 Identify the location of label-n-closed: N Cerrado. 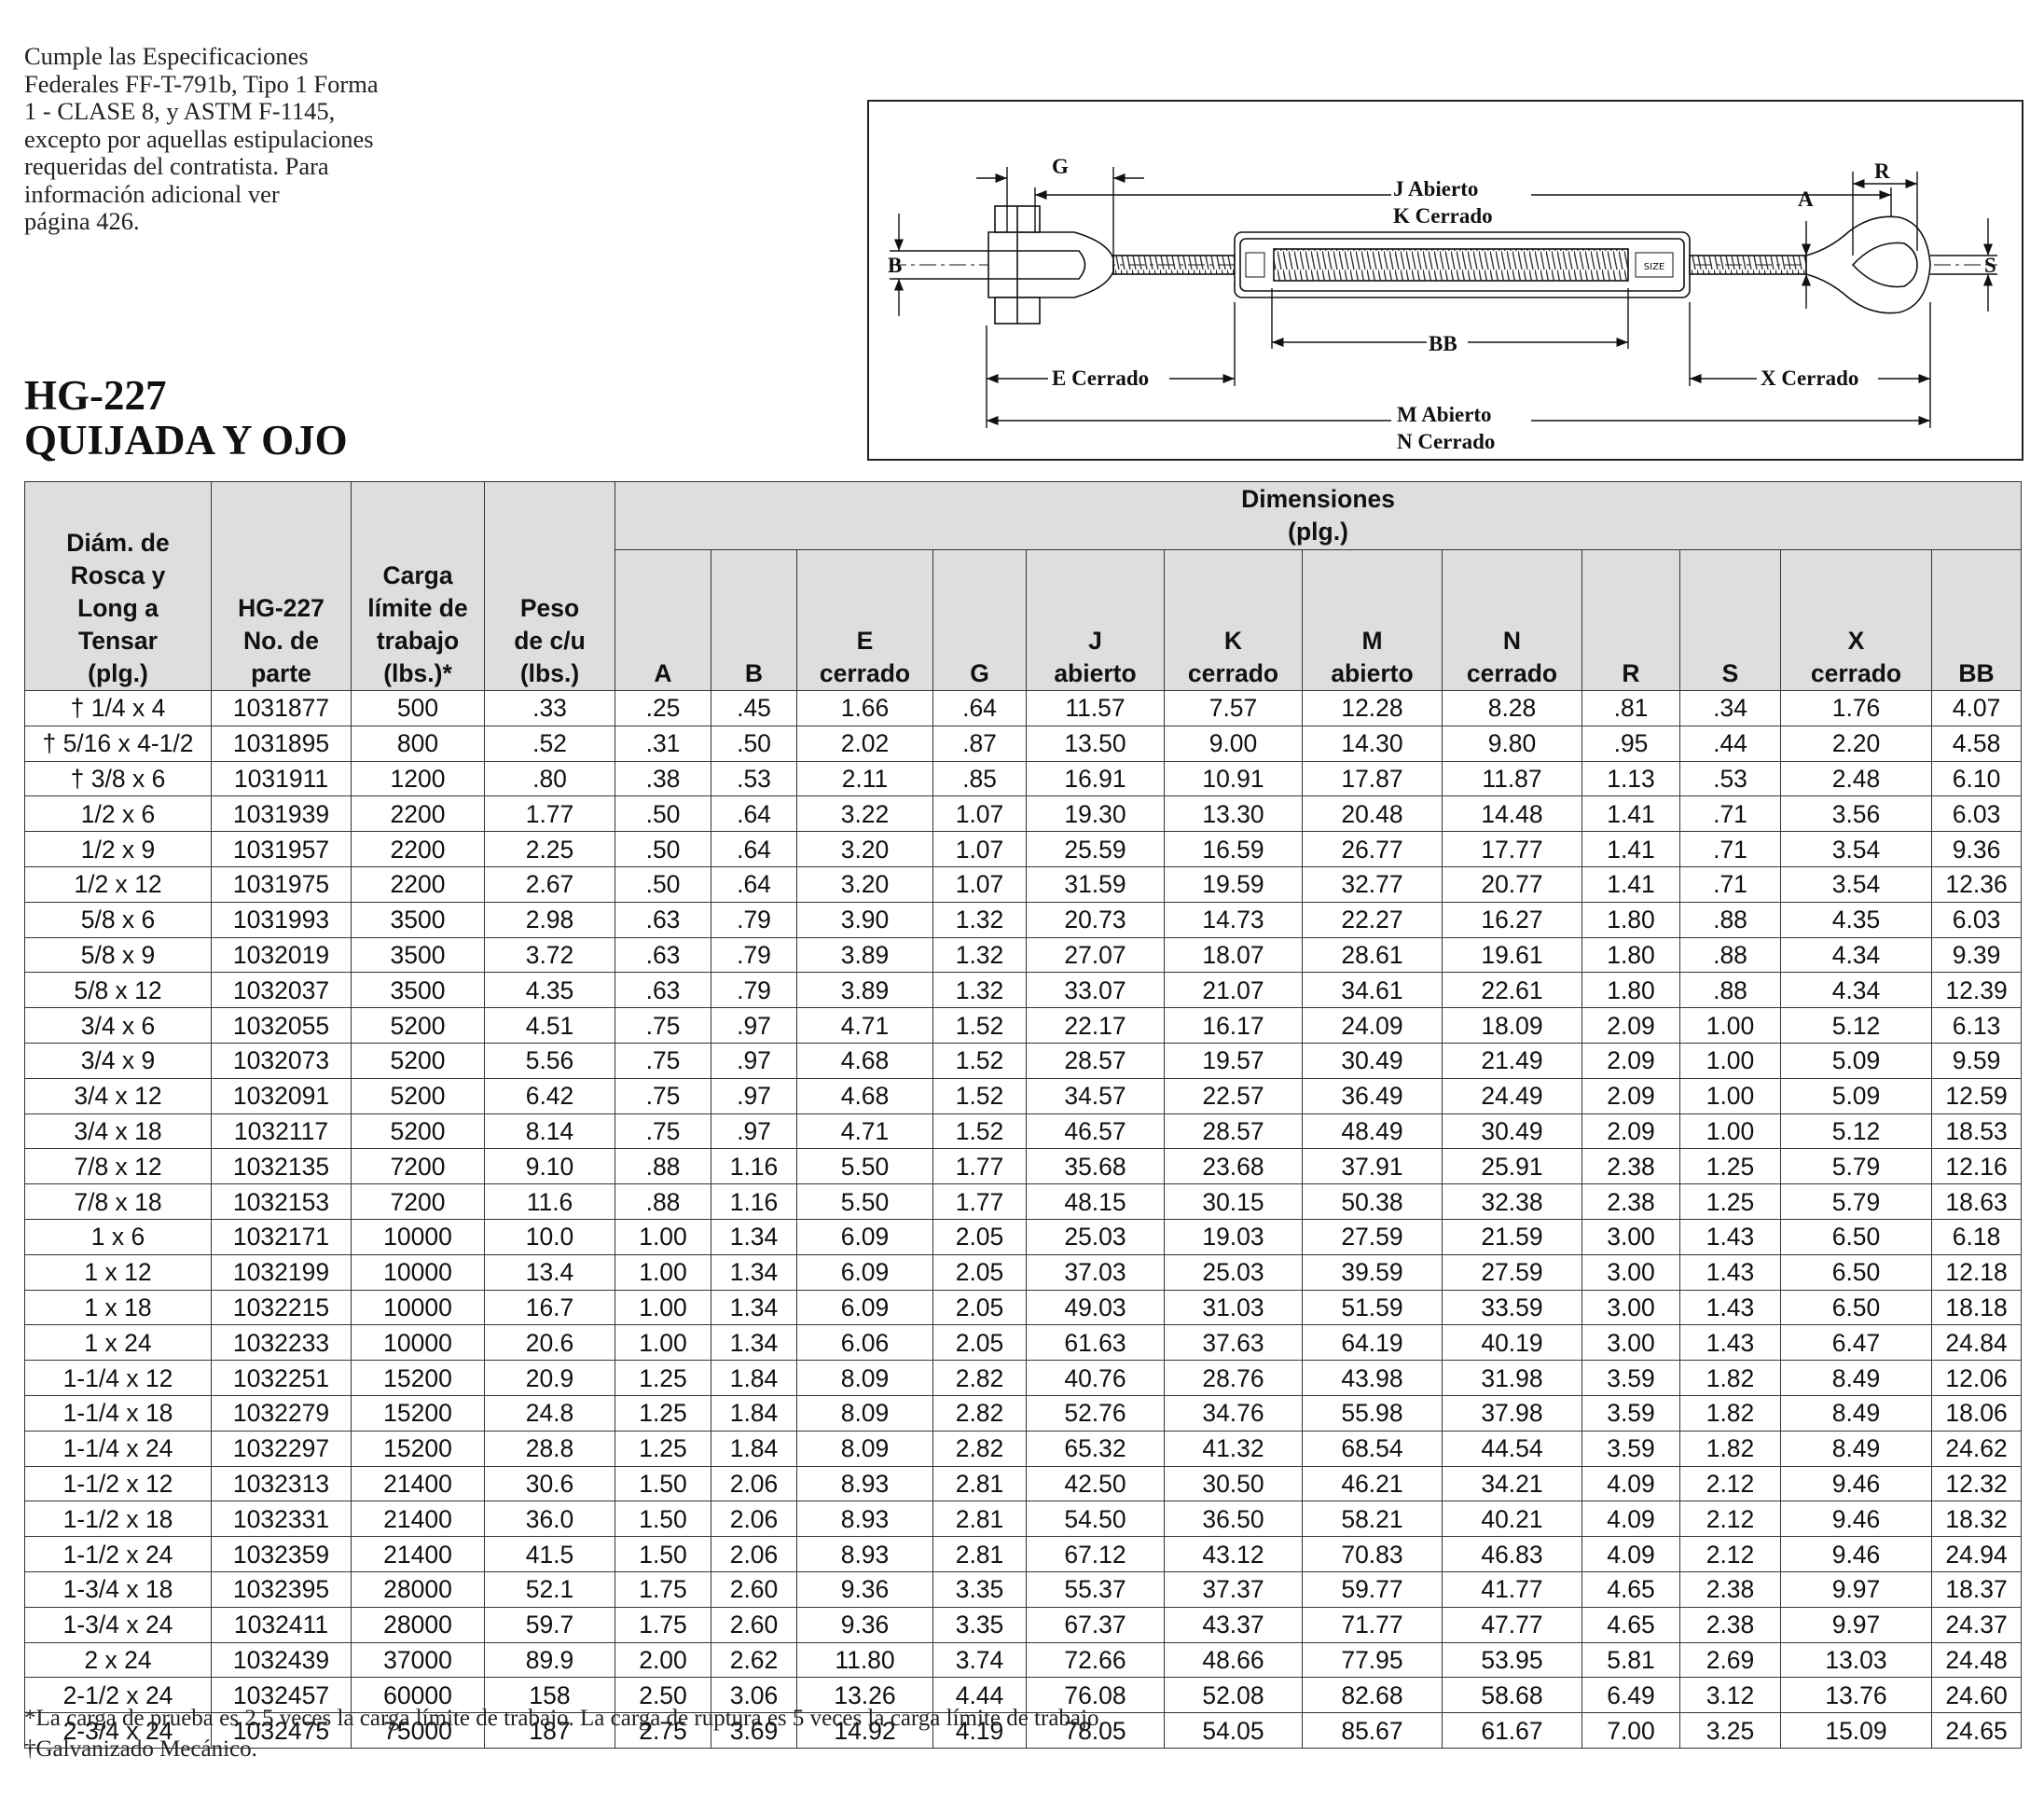
(1446, 441).